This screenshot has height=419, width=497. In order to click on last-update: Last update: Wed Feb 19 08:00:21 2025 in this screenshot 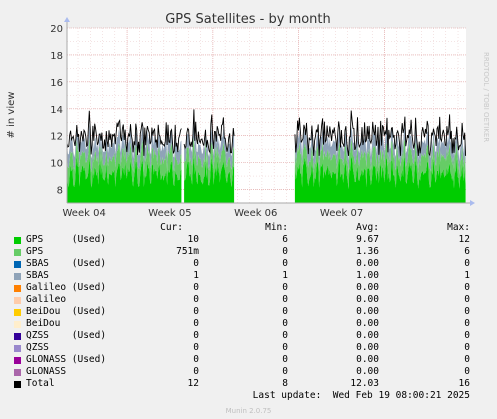, I will do `click(361, 395)`.